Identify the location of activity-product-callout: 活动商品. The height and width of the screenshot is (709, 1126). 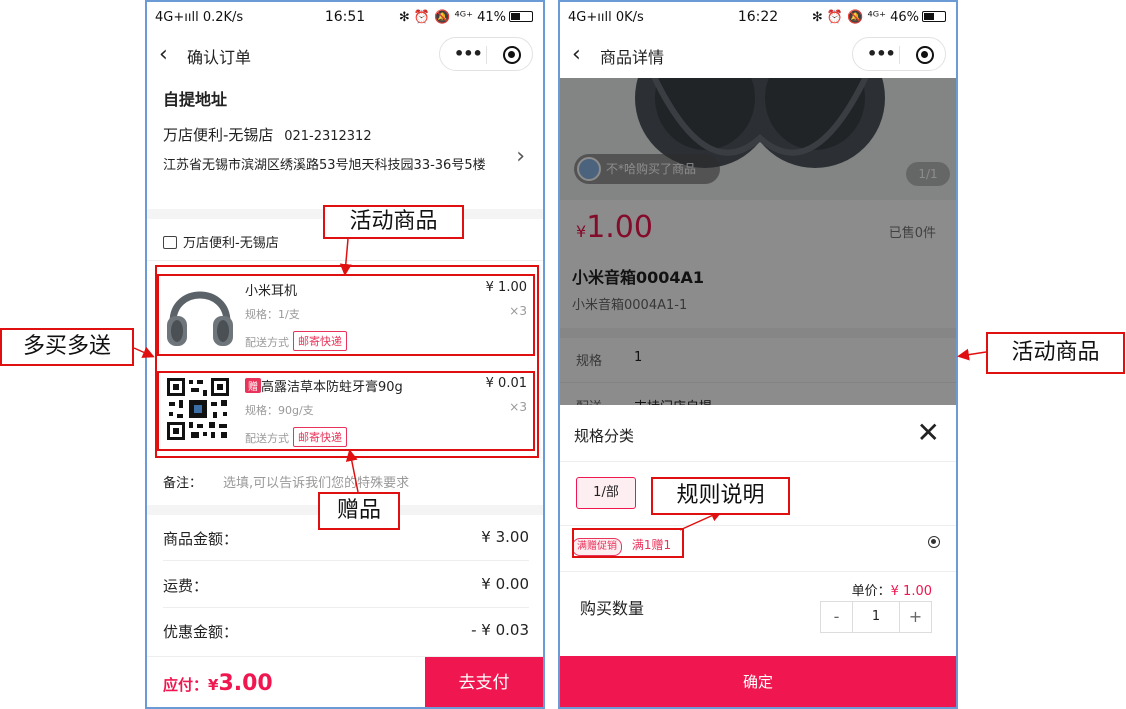
(393, 222).